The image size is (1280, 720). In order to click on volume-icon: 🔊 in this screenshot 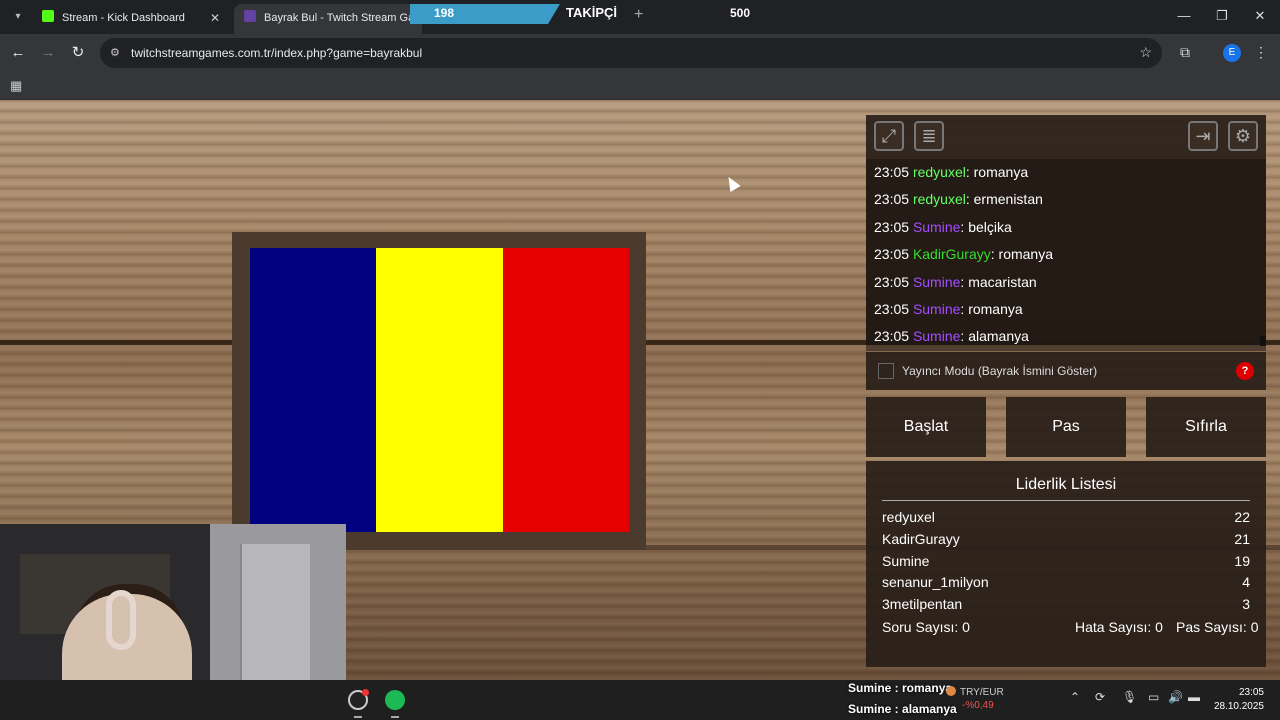, I will do `click(1175, 697)`.